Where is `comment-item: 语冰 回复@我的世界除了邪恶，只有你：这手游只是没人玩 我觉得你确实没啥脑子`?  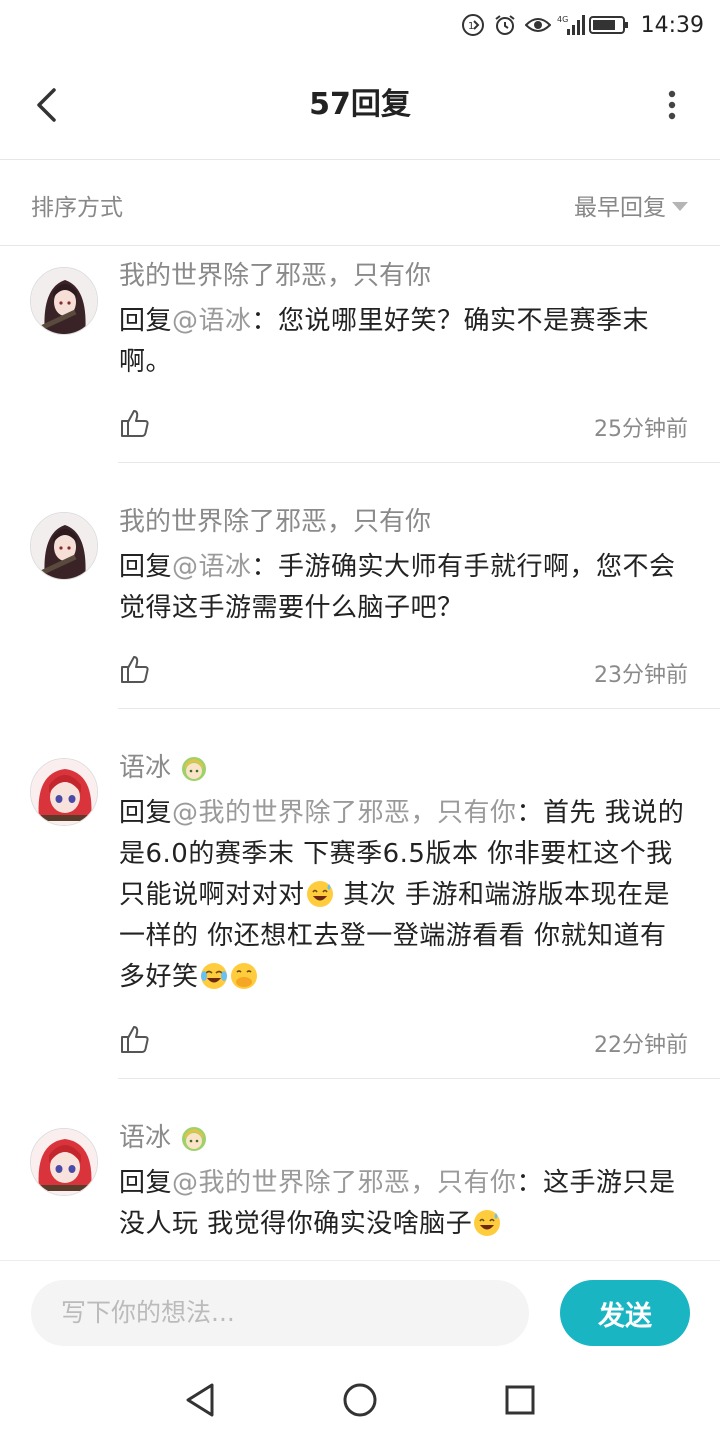
comment-item: 语冰 回复@我的世界除了邪恶，只有你：这手游只是没人玩 我觉得你确实没啥脑子 is located at coordinates (360, 1169).